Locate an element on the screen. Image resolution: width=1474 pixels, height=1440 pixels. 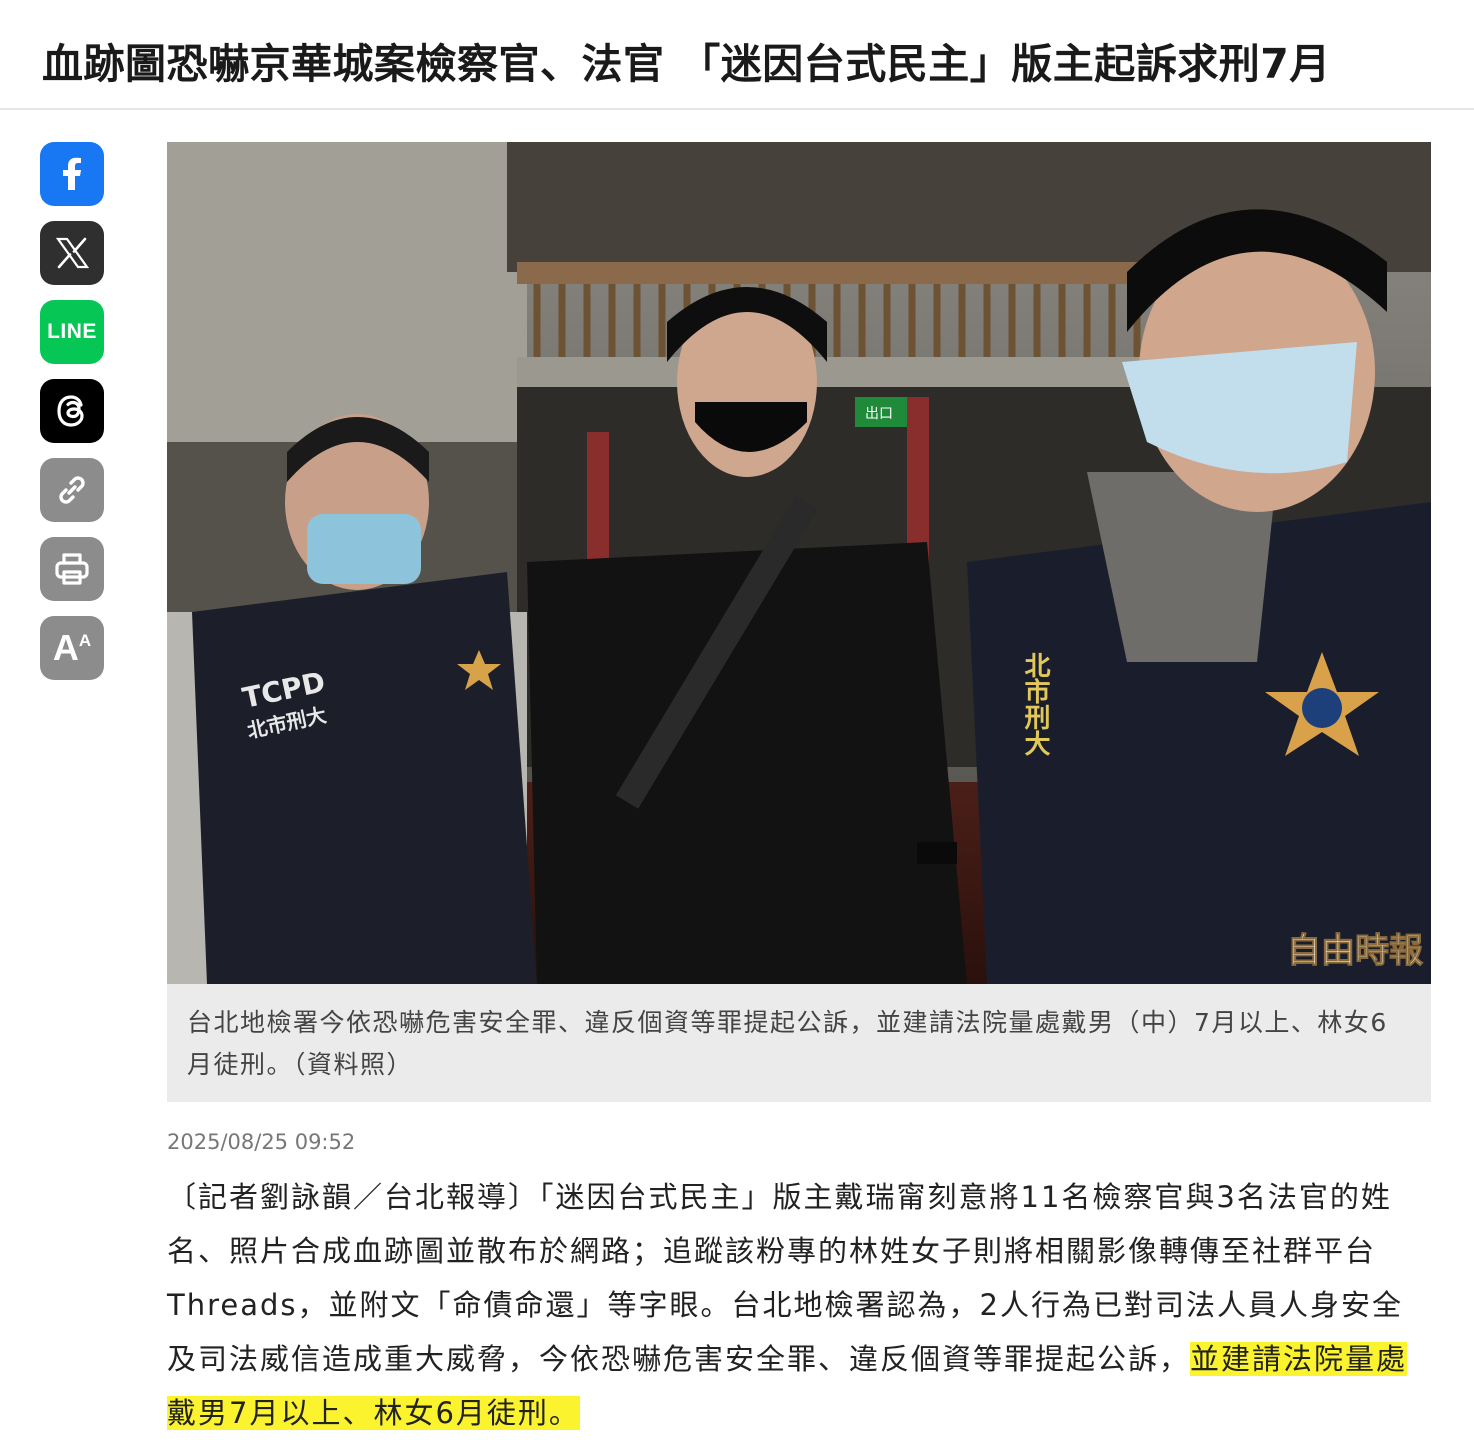
line-share-button: LINE is located at coordinates (72, 332).